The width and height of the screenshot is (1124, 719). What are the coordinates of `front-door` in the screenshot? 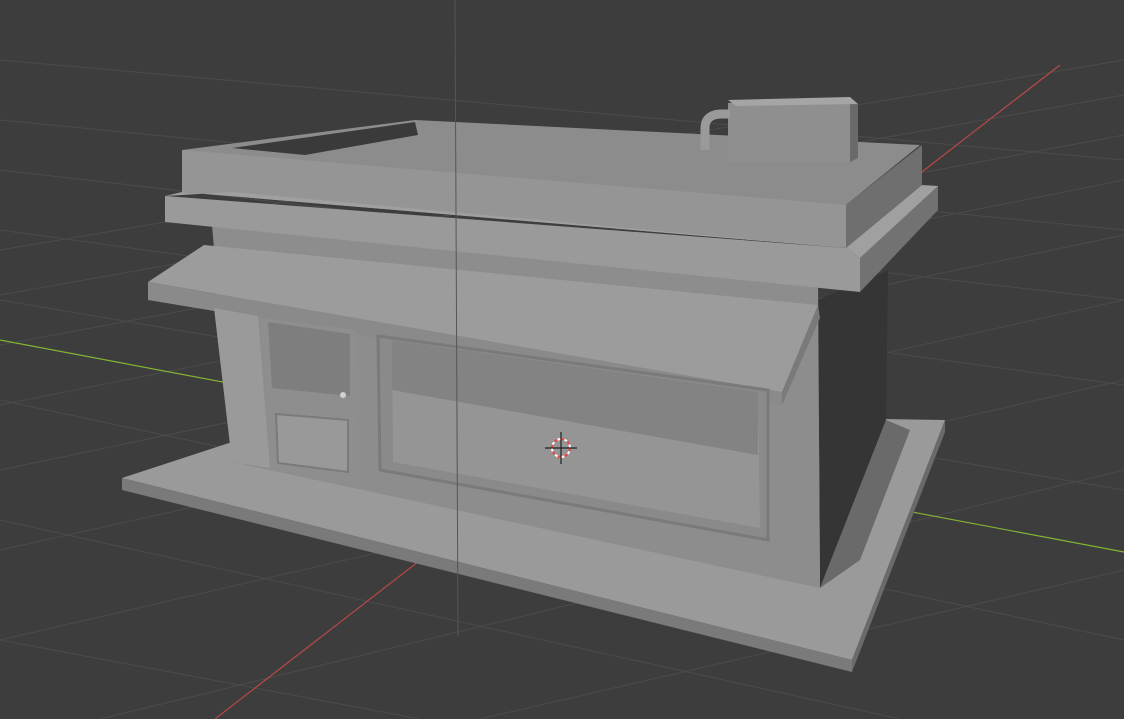 It's located at (310, 402).